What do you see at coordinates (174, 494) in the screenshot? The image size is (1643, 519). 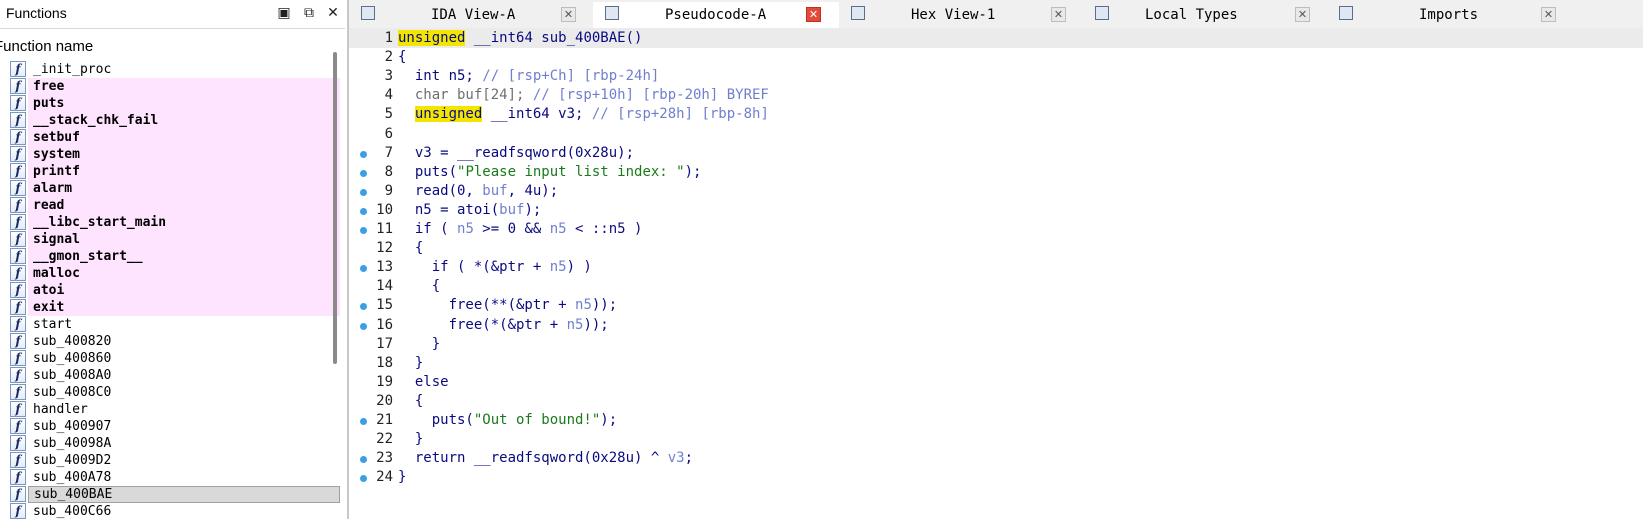 I see `function-list-item: f sub_400BAE` at bounding box center [174, 494].